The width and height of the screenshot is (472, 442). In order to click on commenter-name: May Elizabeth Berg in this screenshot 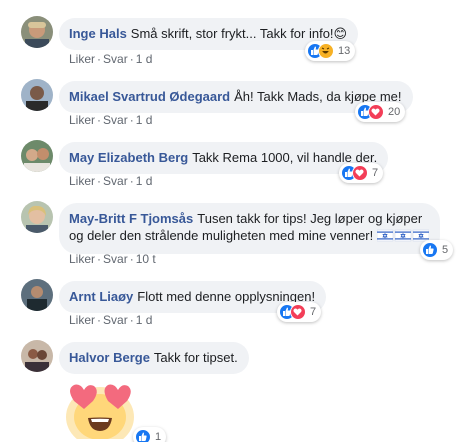, I will do `click(128, 157)`.